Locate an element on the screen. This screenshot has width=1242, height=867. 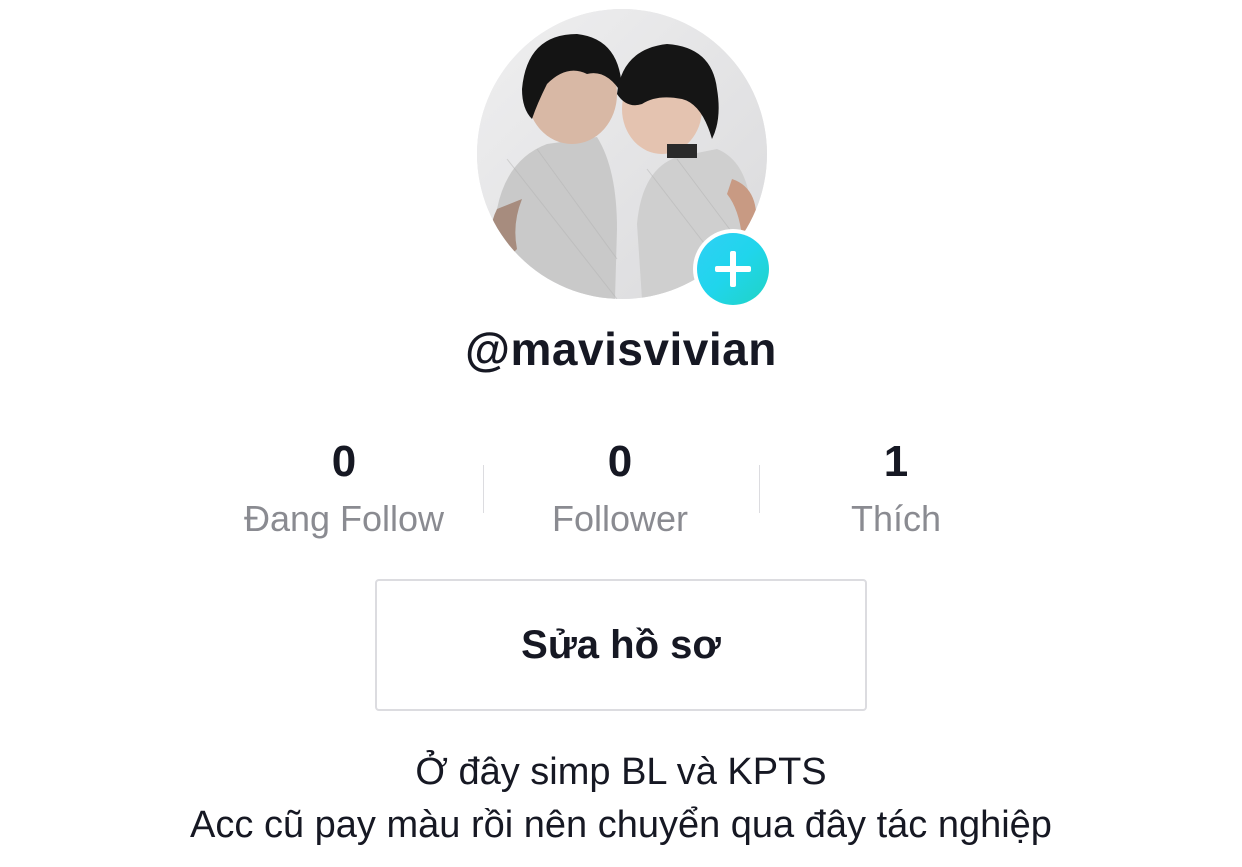
stat-followers-label: Follower is located at coordinates (620, 518).